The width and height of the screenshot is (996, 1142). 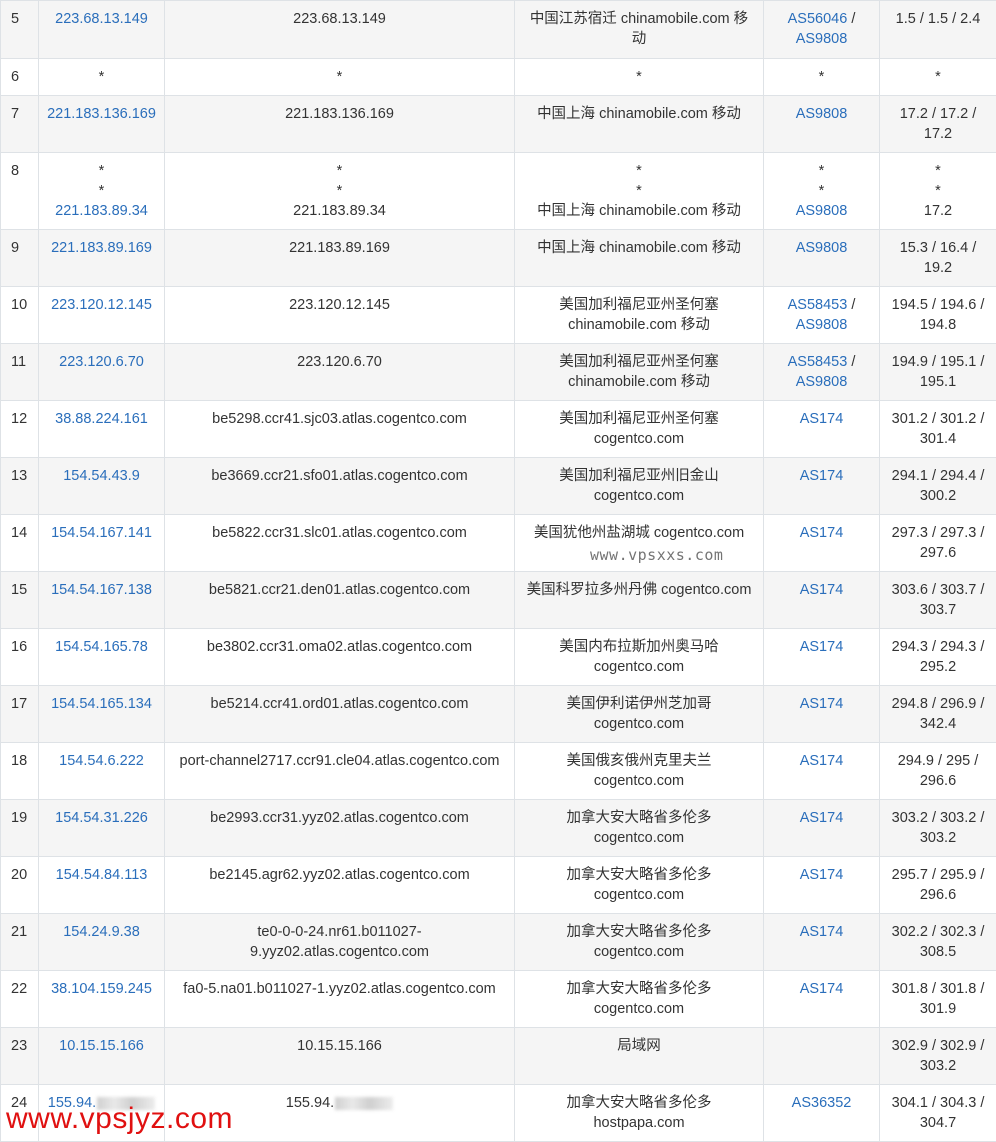 What do you see at coordinates (938, 761) in the screenshot?
I see `latency-text: 294.9 / 295 /` at bounding box center [938, 761].